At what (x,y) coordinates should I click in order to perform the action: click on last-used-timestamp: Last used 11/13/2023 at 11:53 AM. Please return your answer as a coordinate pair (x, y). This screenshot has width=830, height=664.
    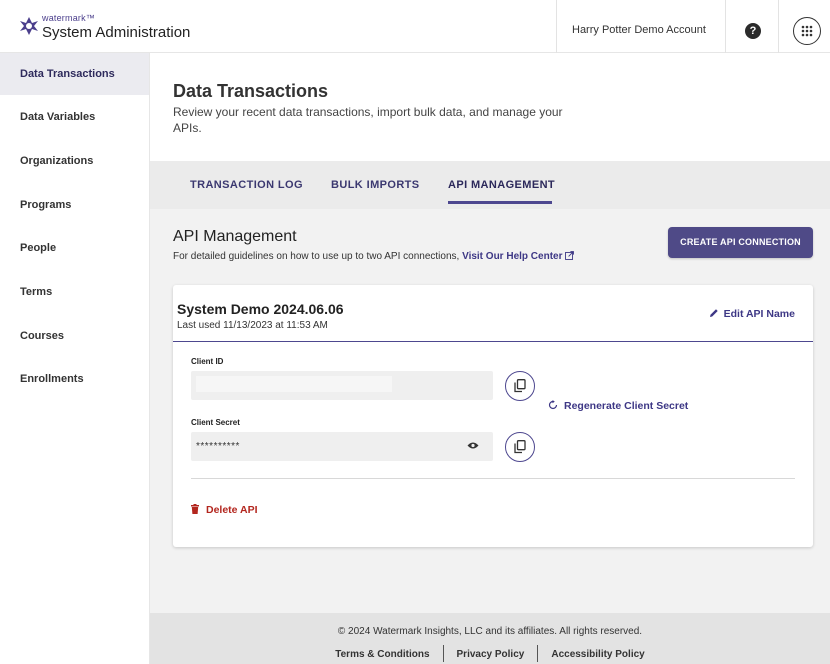
    Looking at the image, I should click on (252, 325).